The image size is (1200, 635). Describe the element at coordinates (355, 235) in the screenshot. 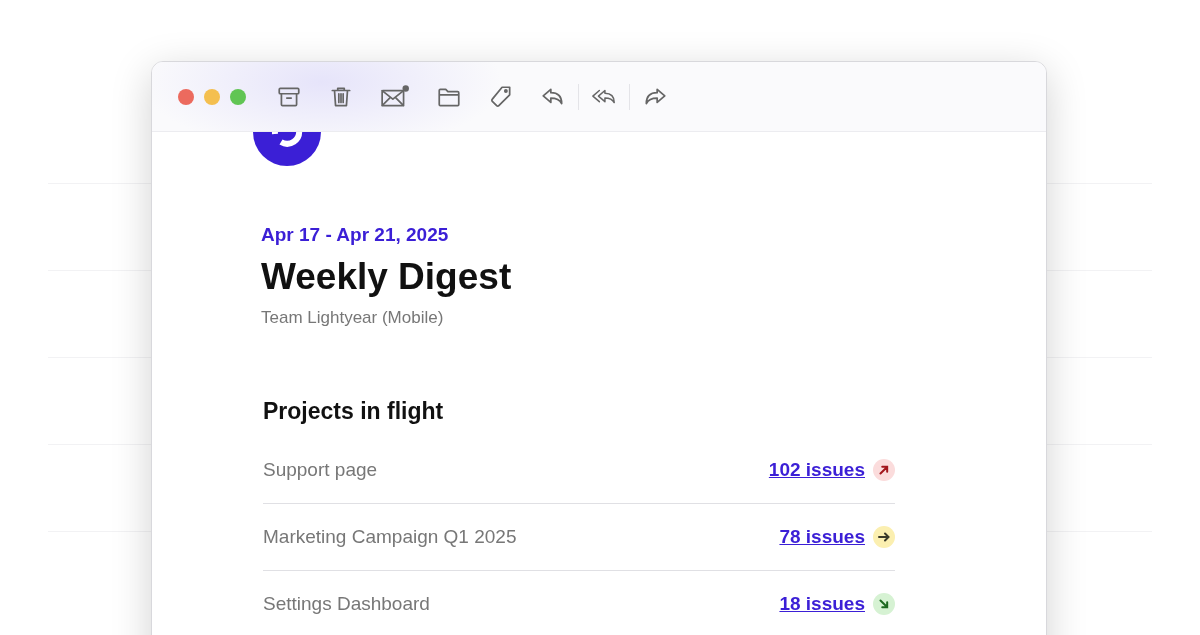

I see `date-range: Apr 17 - Apr 21, 2025` at that location.